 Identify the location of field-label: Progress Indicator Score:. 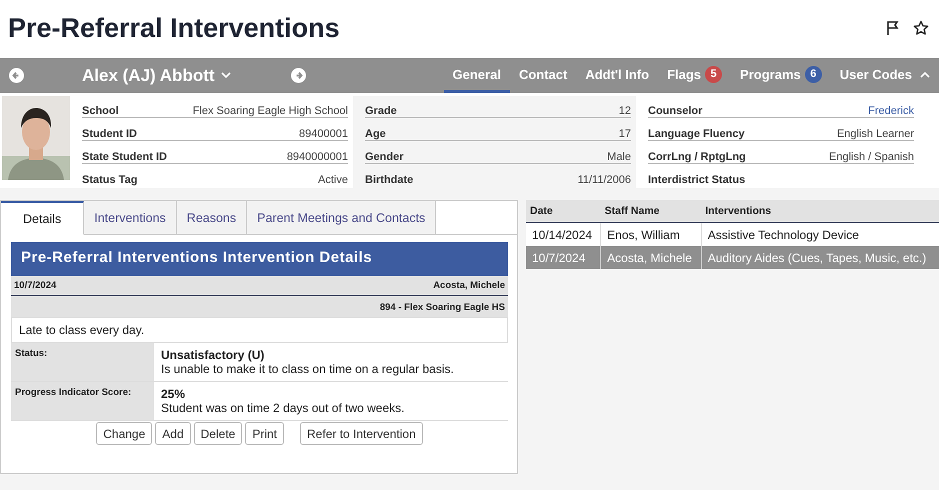
(82, 401).